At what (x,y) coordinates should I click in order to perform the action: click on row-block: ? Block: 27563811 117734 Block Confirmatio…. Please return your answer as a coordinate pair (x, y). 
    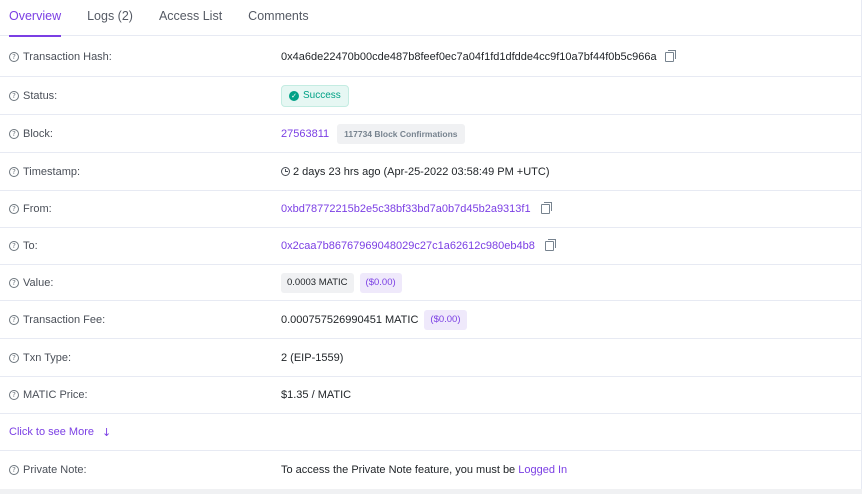
    Looking at the image, I should click on (431, 134).